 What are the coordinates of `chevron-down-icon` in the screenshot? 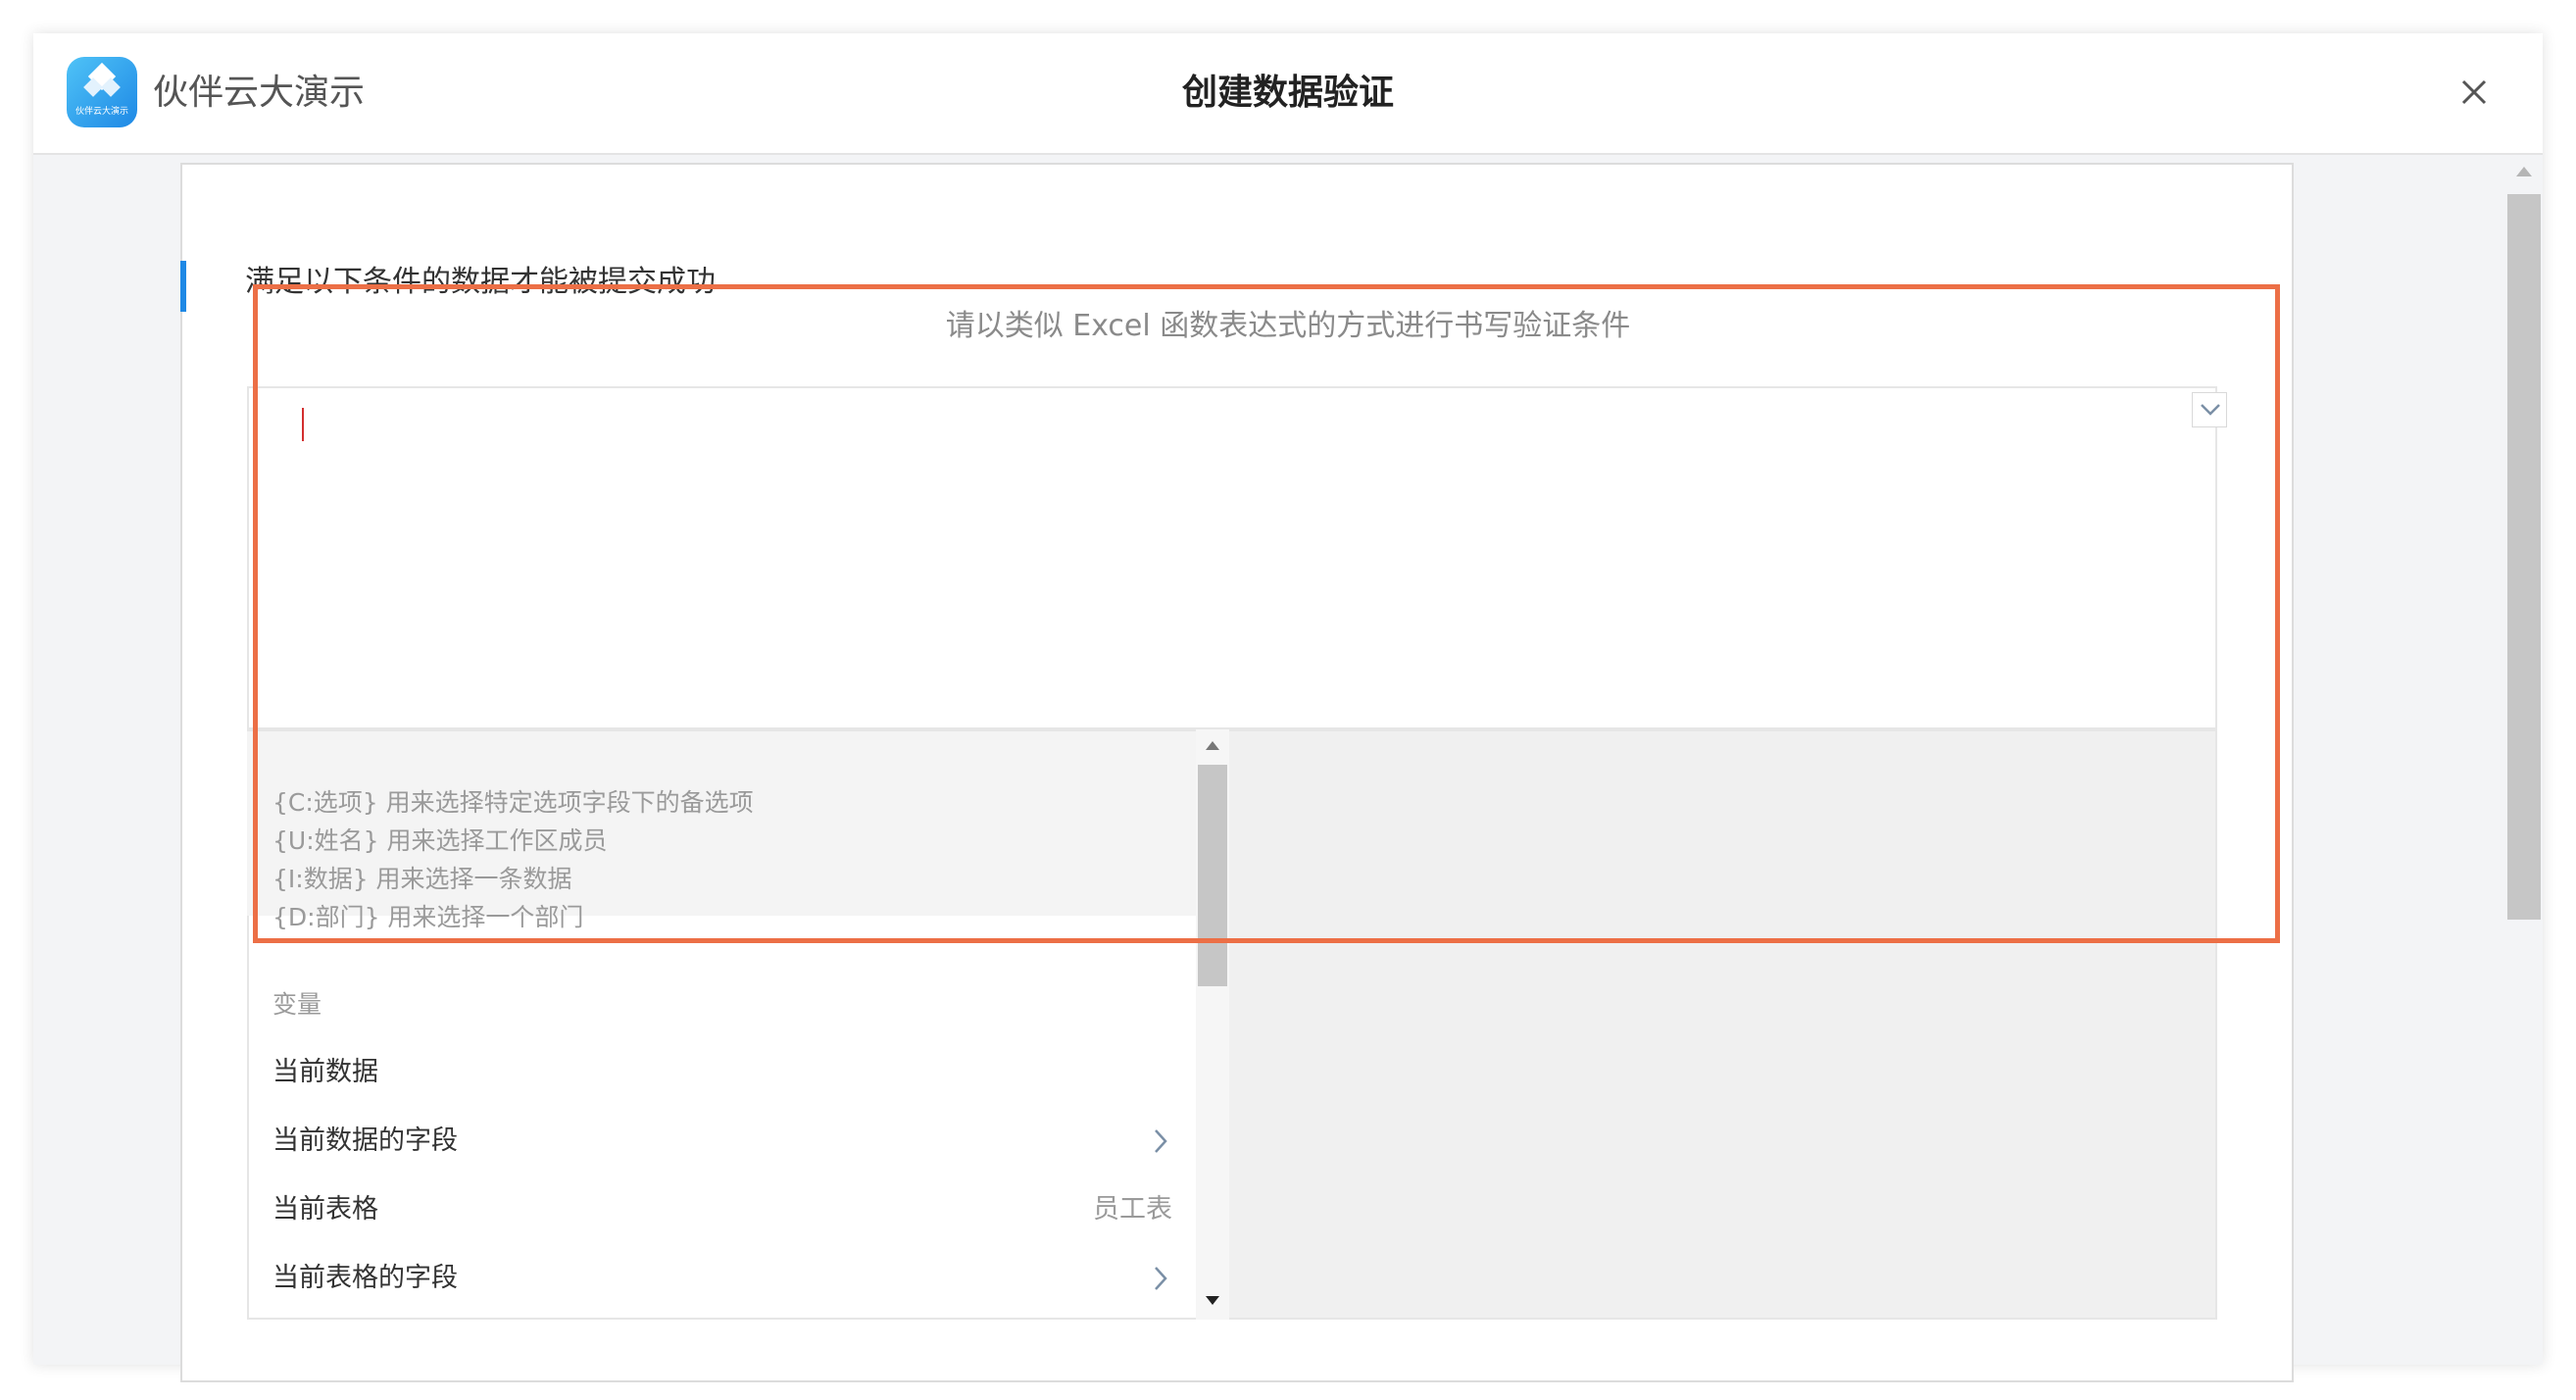 It's located at (2210, 410).